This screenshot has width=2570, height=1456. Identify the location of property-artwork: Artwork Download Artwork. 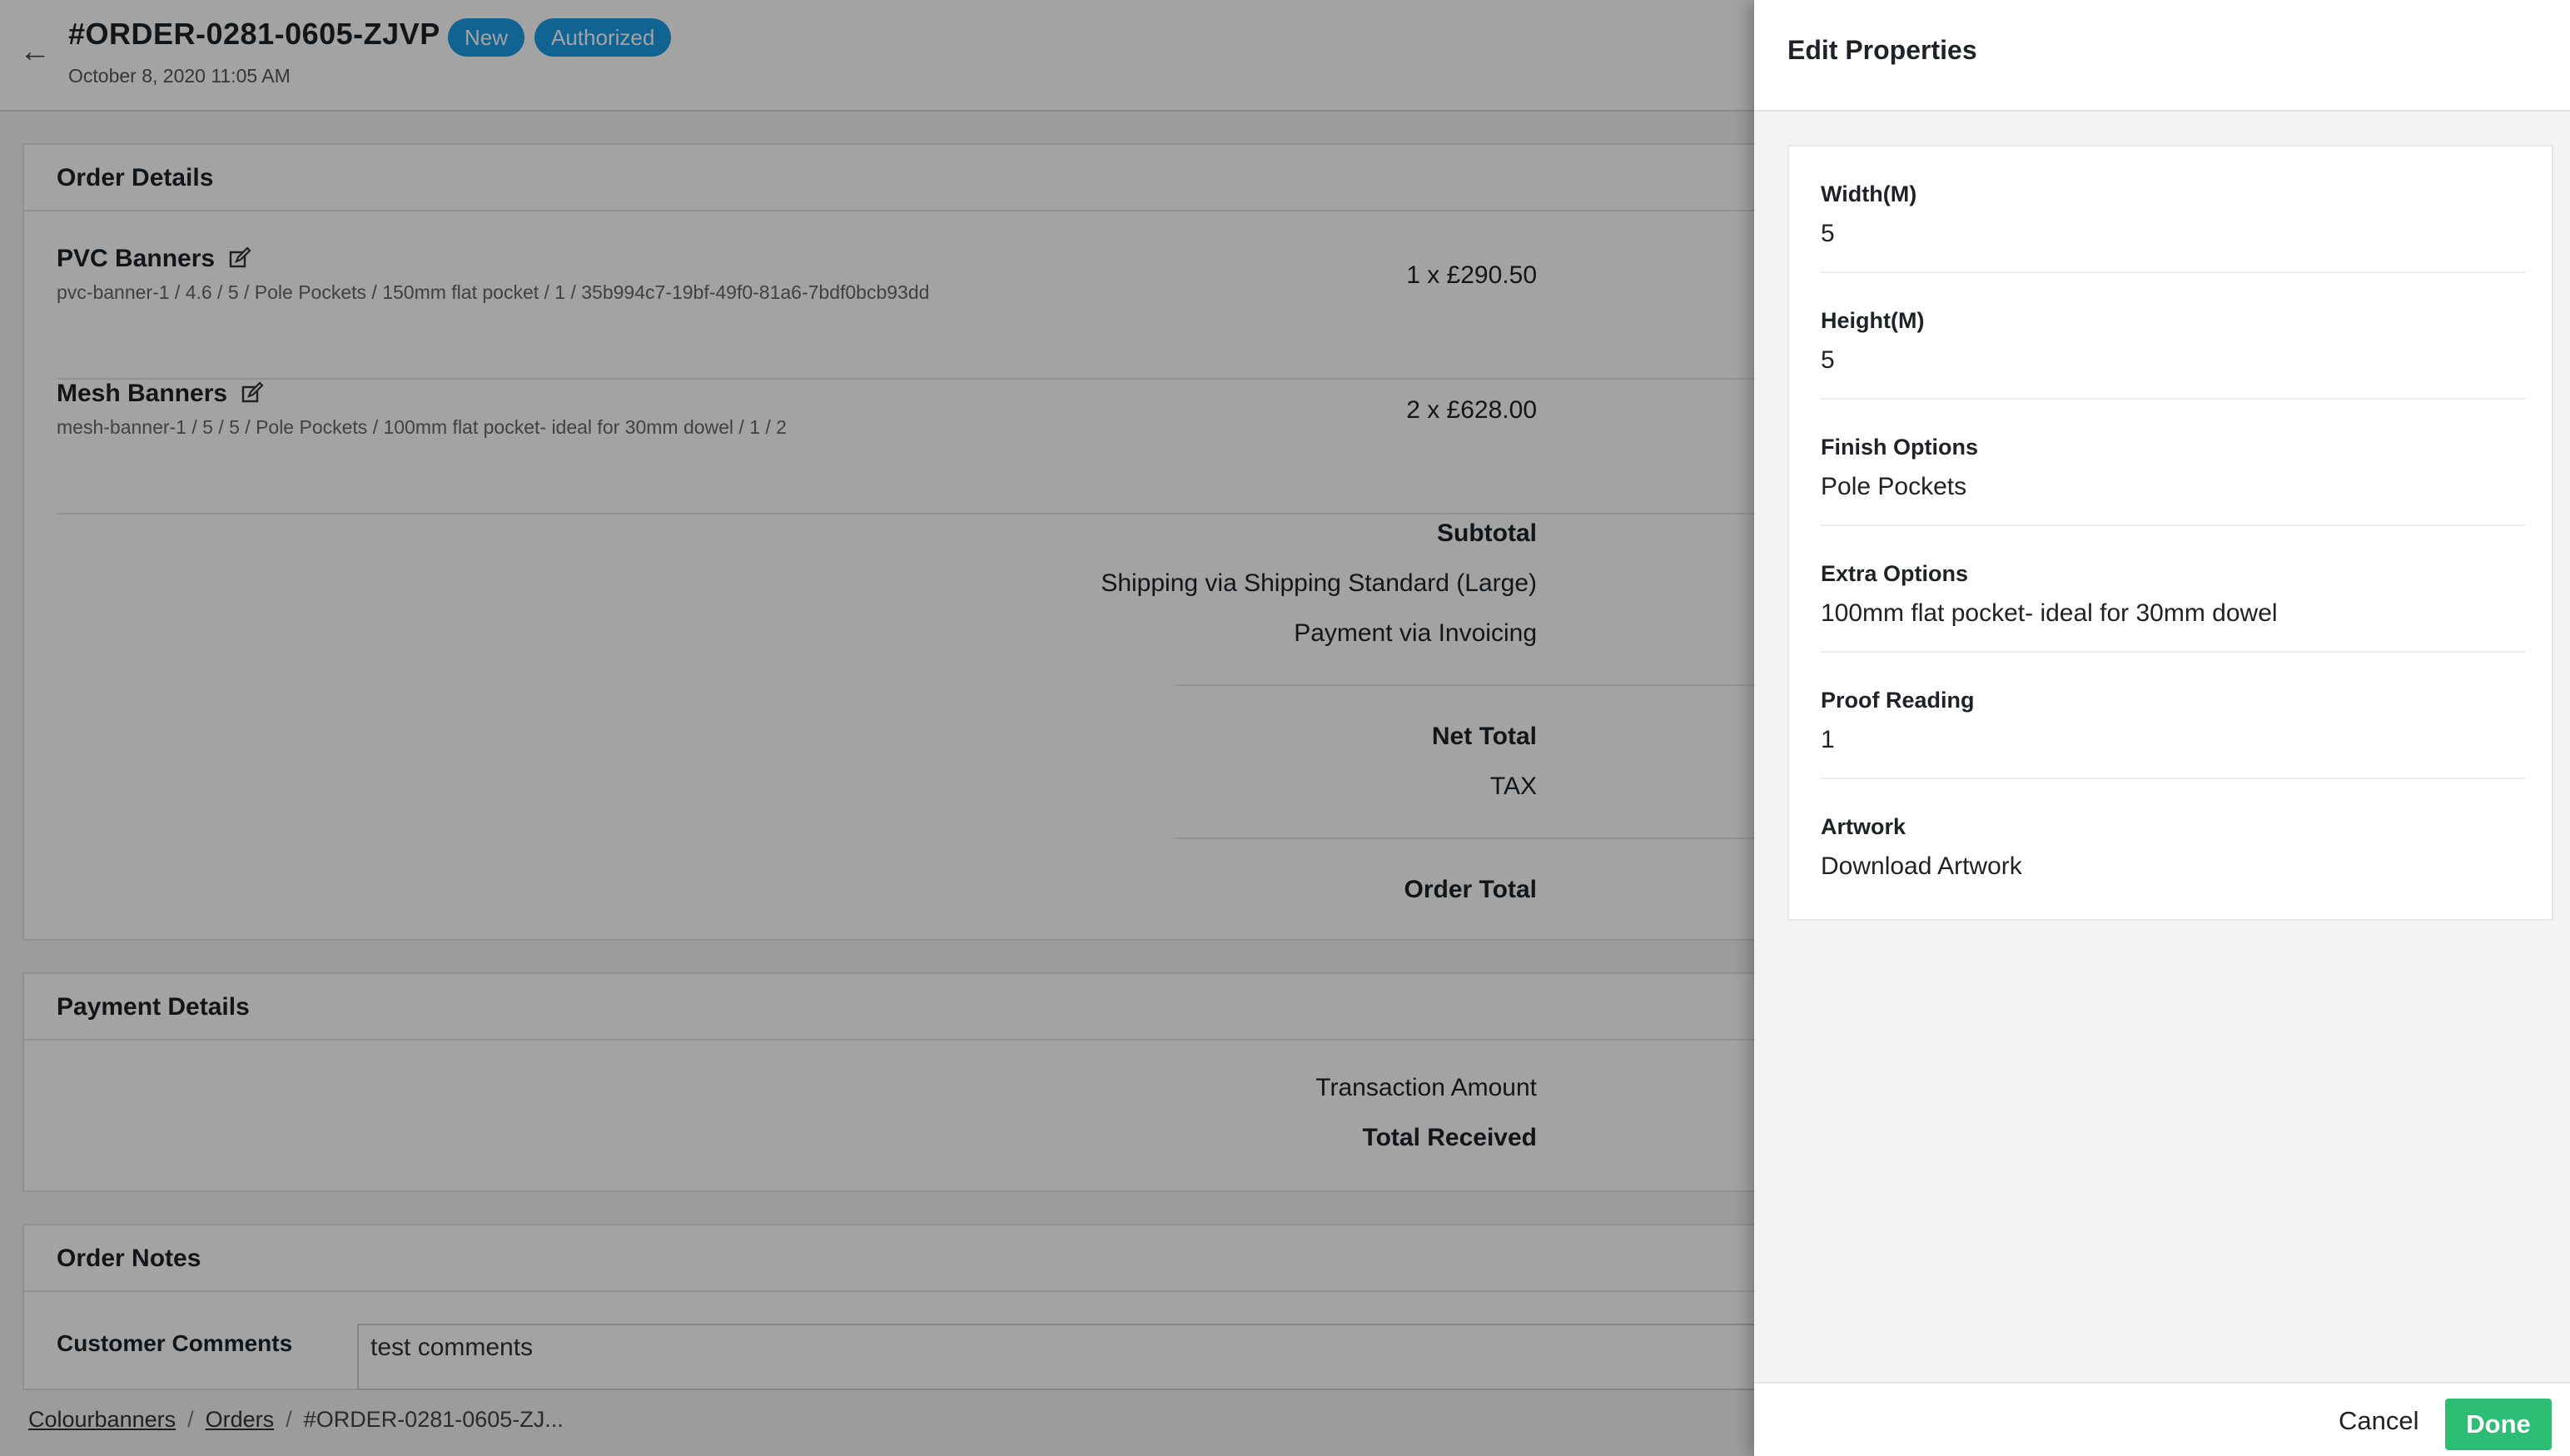
(2173, 842).